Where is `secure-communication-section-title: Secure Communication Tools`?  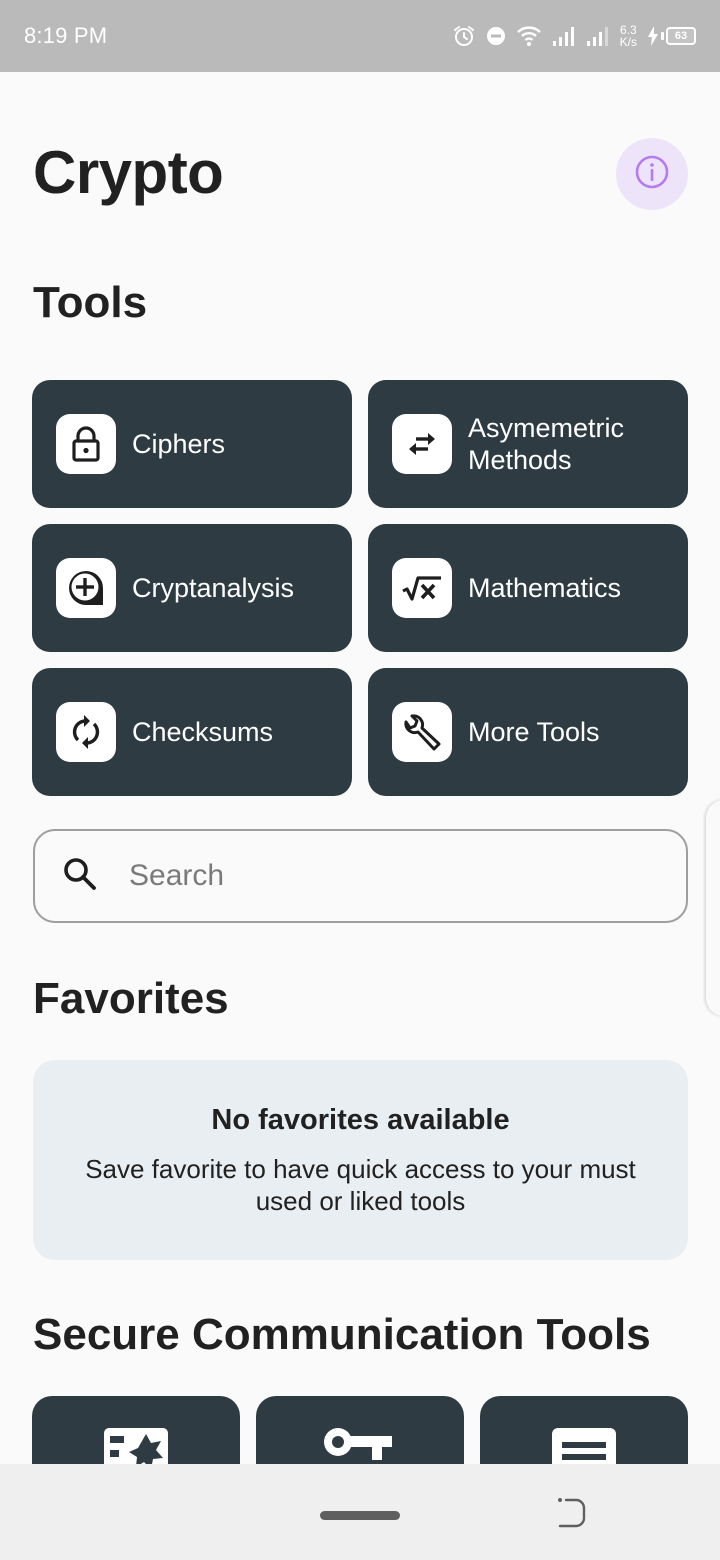 secure-communication-section-title: Secure Communication Tools is located at coordinates (342, 1334).